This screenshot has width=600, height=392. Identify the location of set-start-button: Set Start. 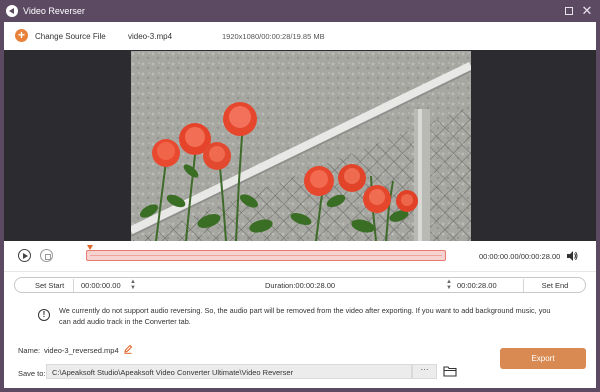
(50, 286).